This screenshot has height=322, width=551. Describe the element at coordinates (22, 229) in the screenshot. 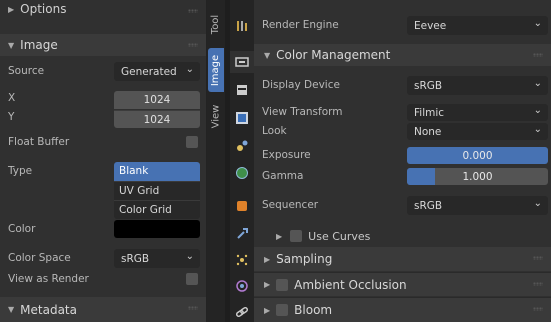

I see `color-label: Color` at that location.